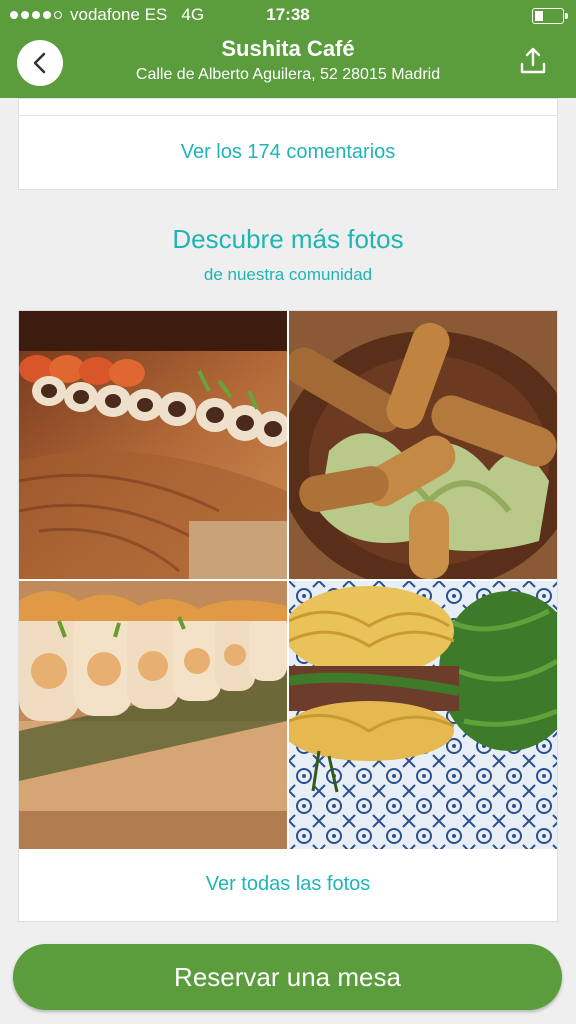 The width and height of the screenshot is (576, 1024). What do you see at coordinates (550, 16) in the screenshot?
I see `battery-icon` at bounding box center [550, 16].